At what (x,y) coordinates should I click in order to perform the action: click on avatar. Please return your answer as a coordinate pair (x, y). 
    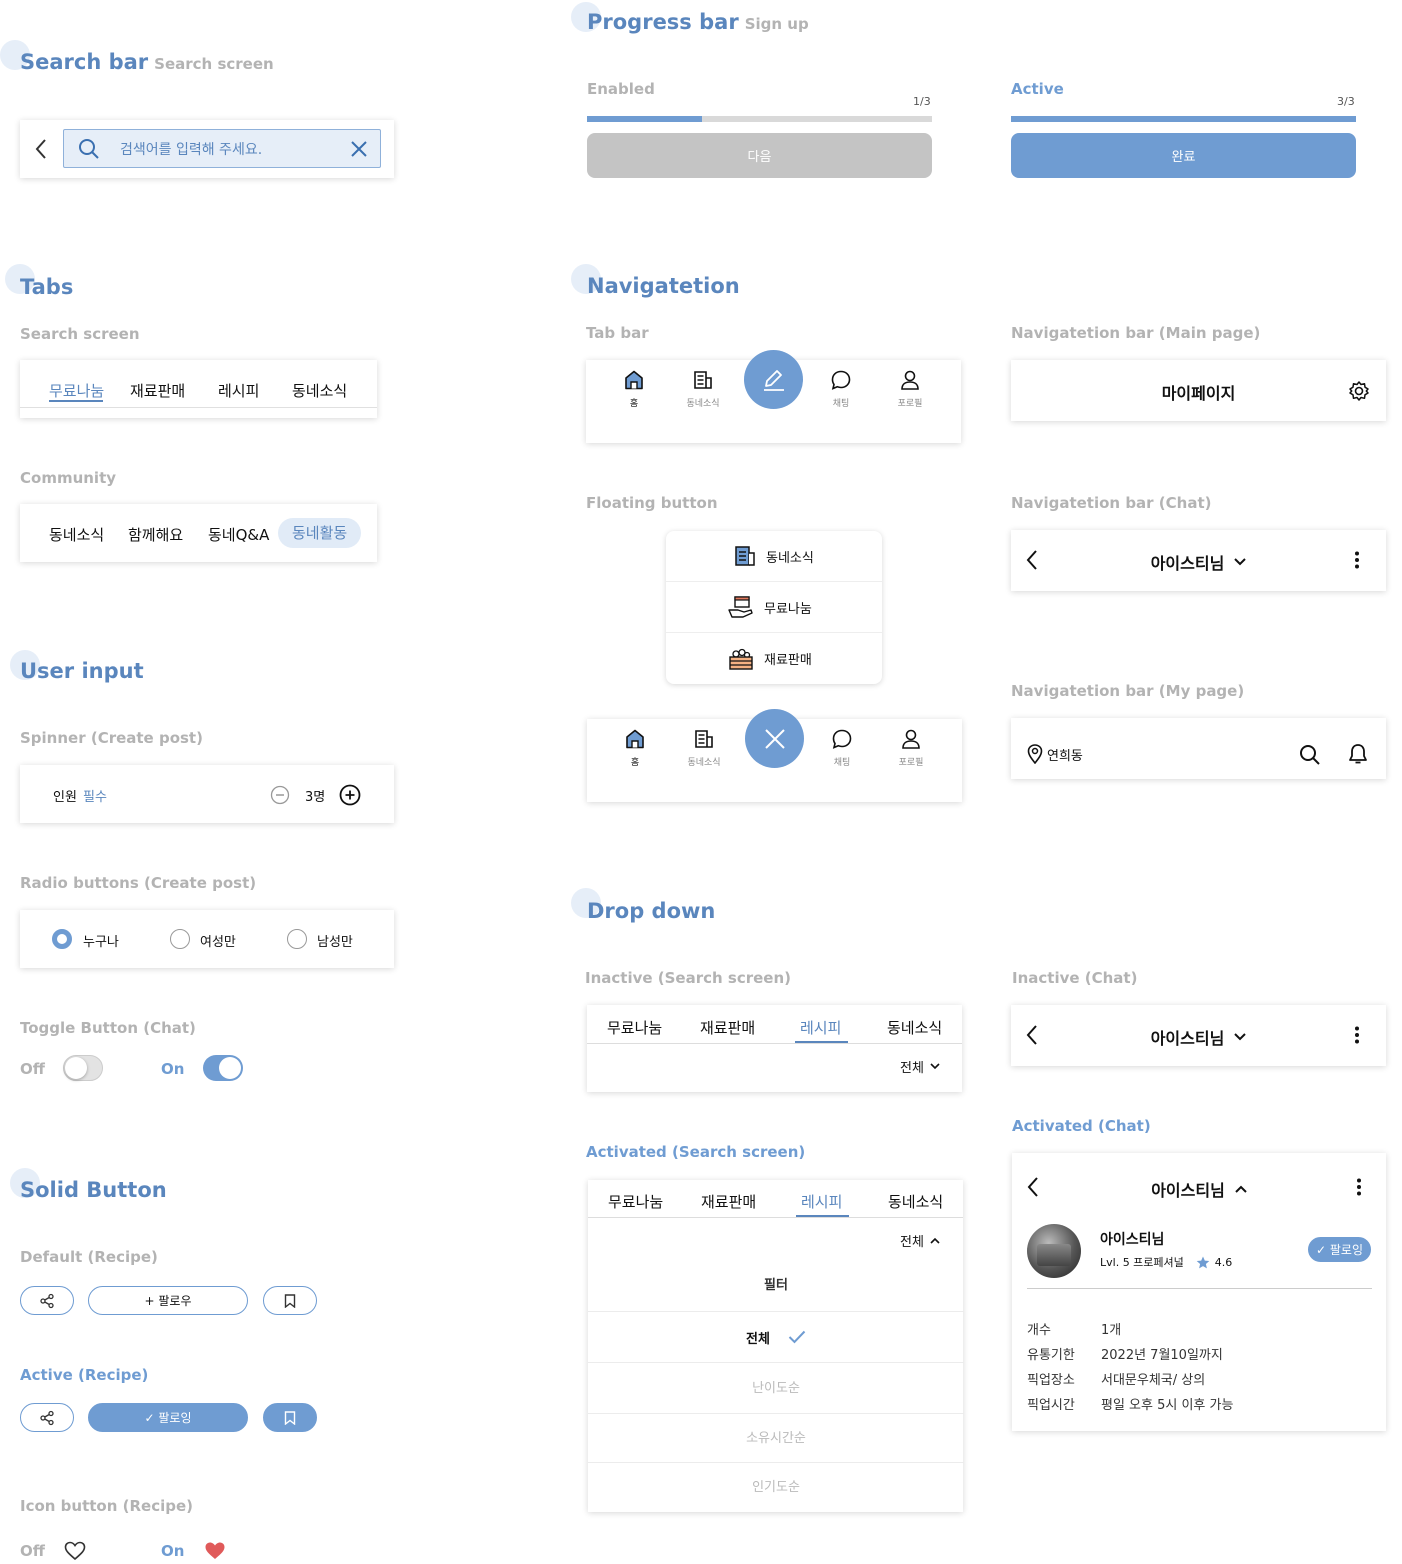
    Looking at the image, I should click on (1054, 1251).